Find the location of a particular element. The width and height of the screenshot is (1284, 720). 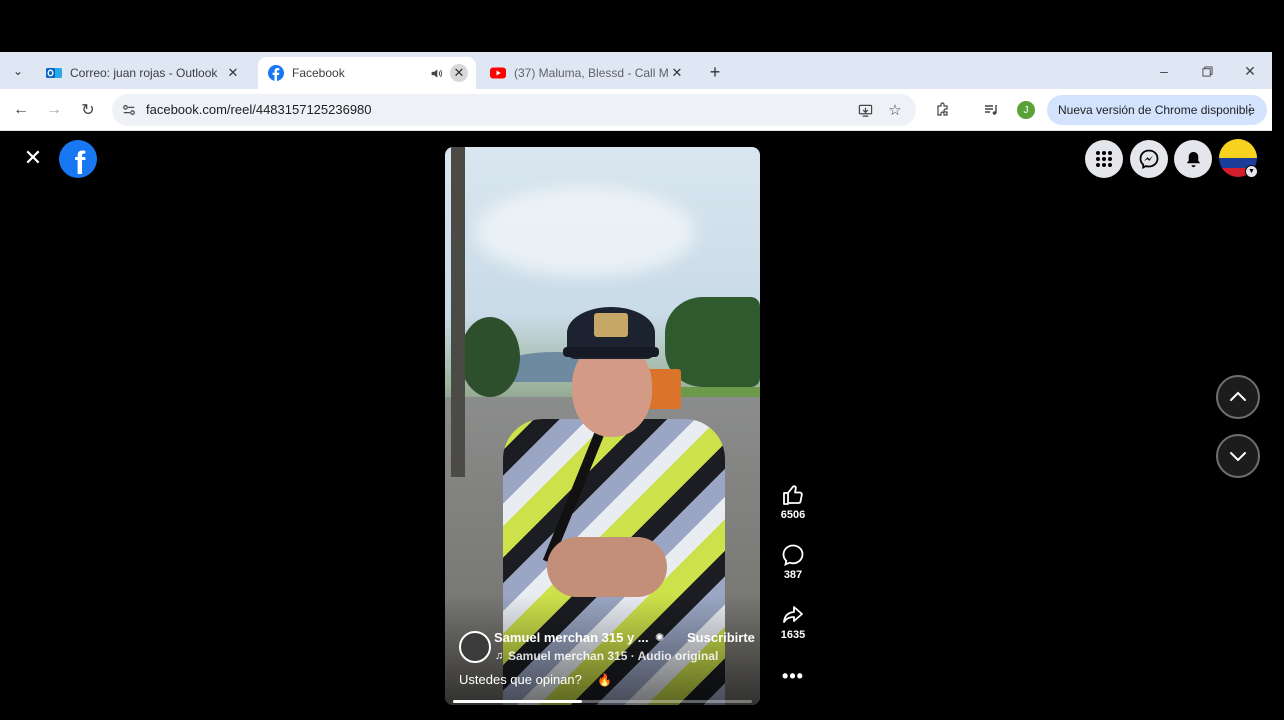

chevron-down-icon: ⌄ is located at coordinates (18, 71).